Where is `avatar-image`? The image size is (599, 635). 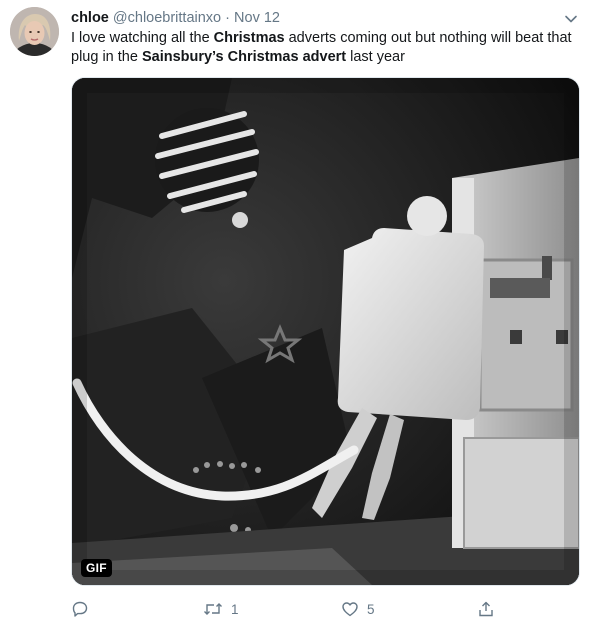 avatar-image is located at coordinates (34, 31).